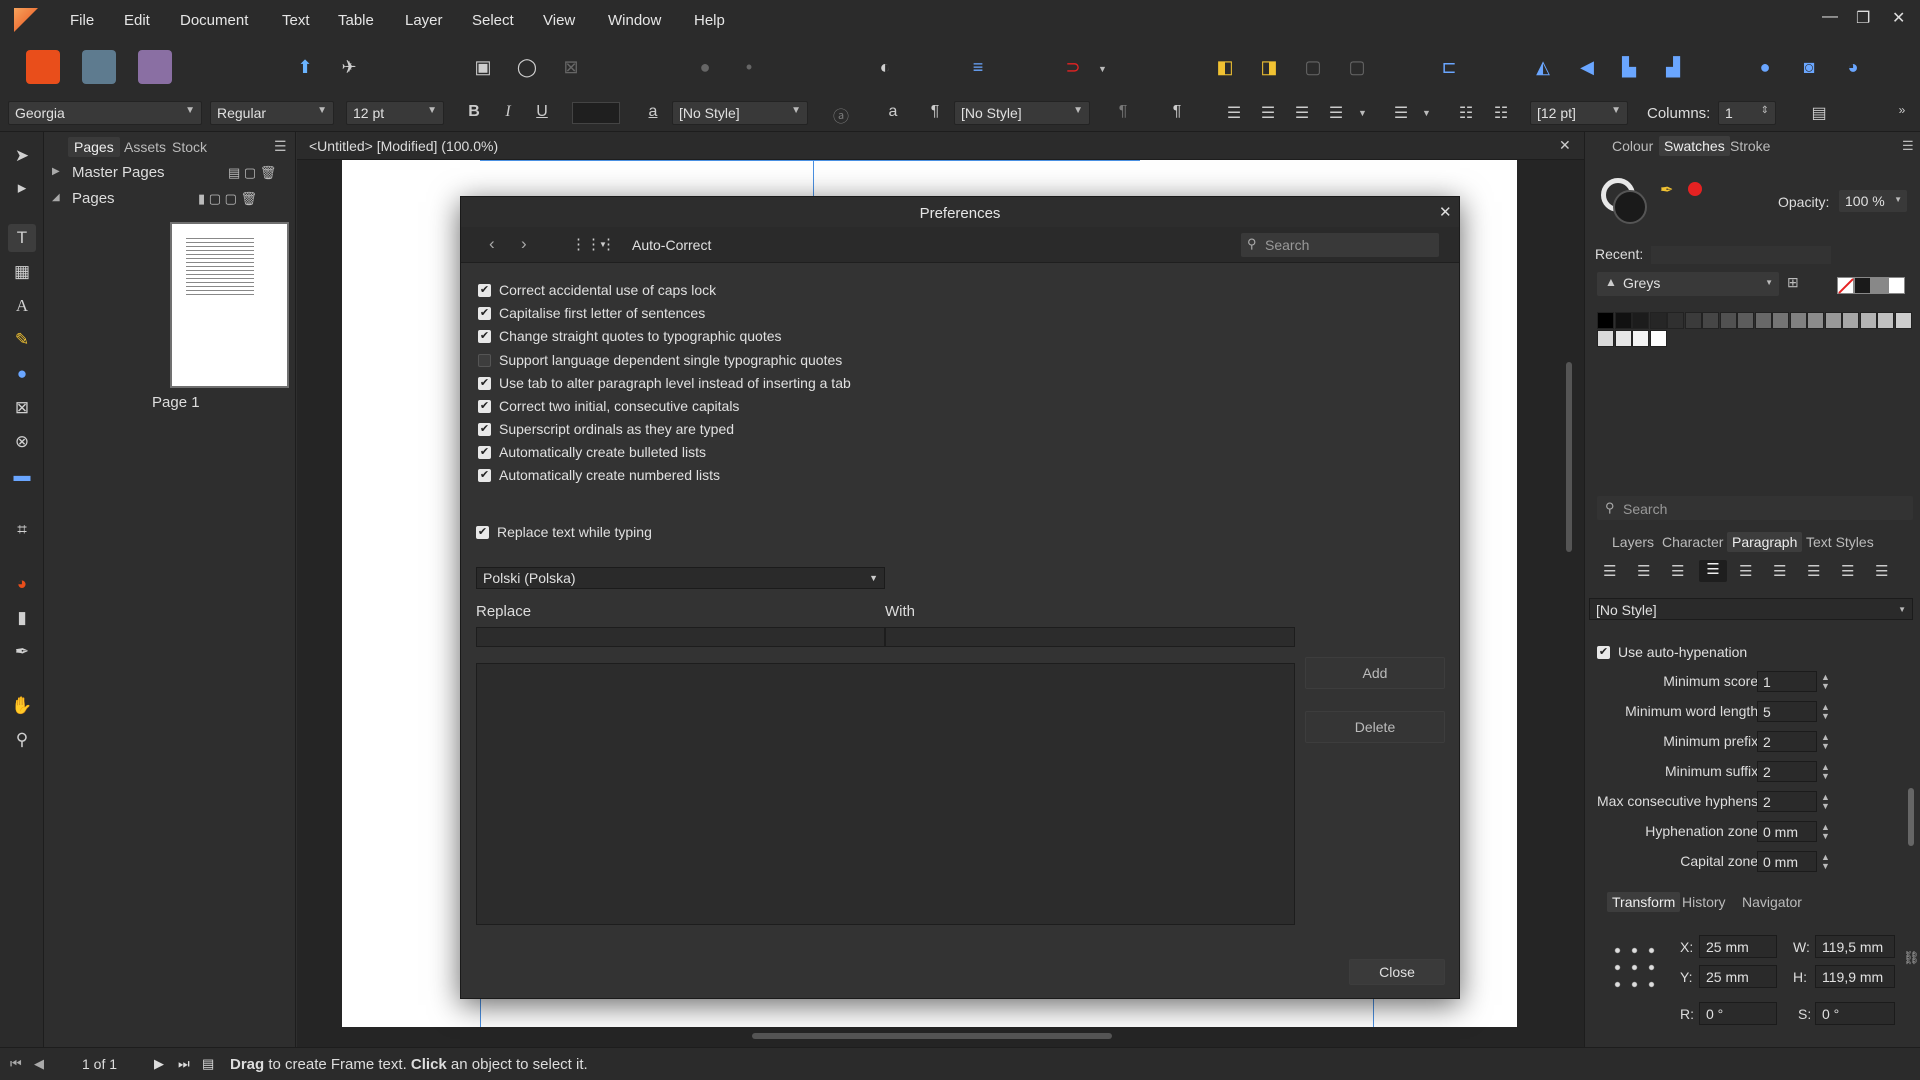  Describe the element at coordinates (1673, 67) in the screenshot. I see `rotate-right-icon: ▟` at that location.